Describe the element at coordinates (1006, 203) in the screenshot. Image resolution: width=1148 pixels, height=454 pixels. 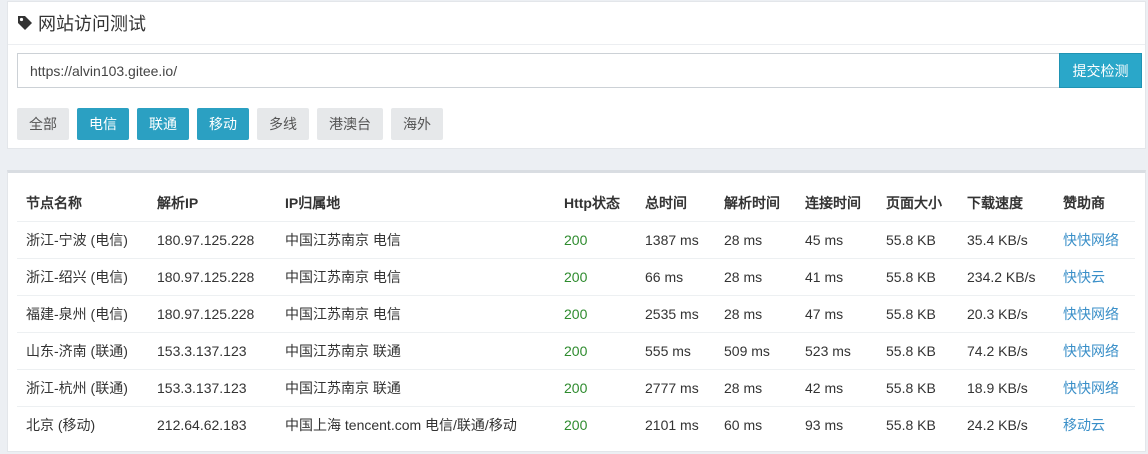
I see `col-download-speed: 下载速度` at that location.